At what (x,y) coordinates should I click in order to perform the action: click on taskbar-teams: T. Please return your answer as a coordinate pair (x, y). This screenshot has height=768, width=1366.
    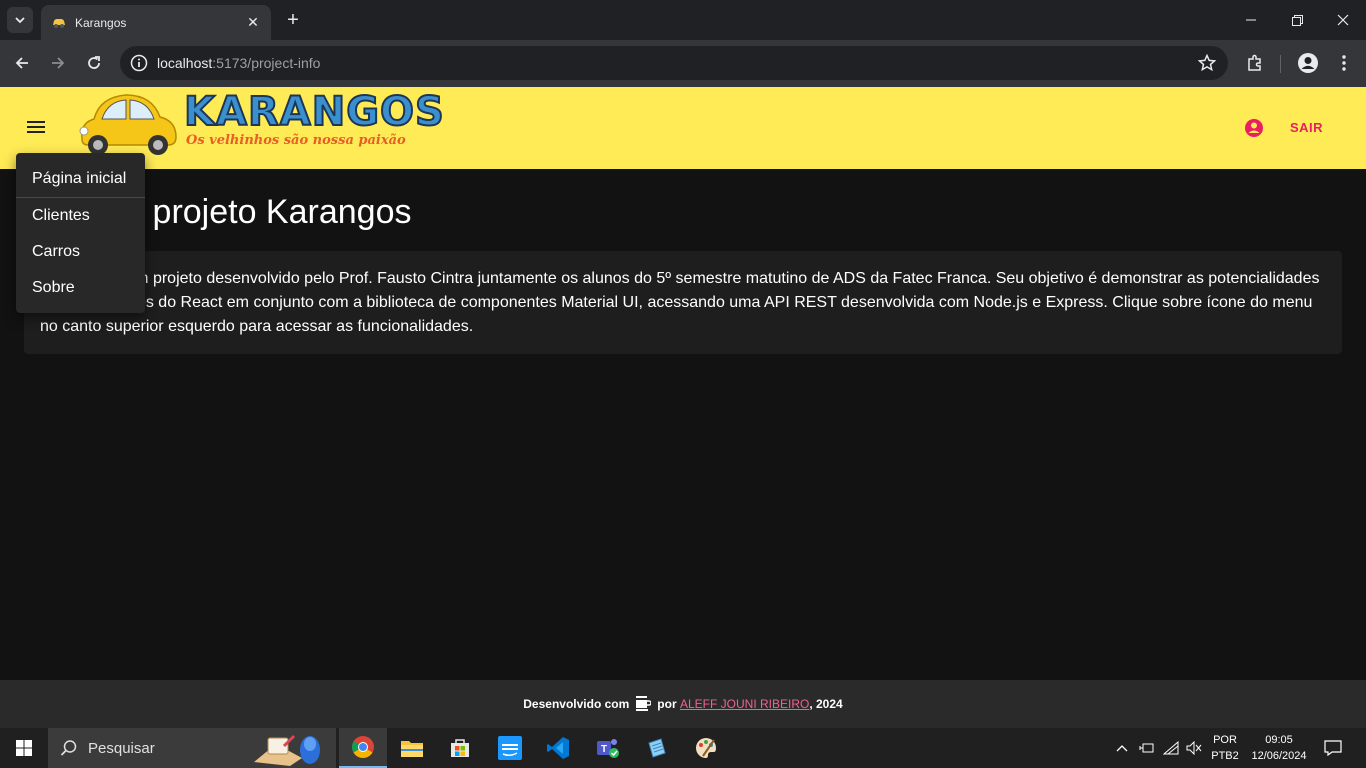
    Looking at the image, I should click on (608, 748).